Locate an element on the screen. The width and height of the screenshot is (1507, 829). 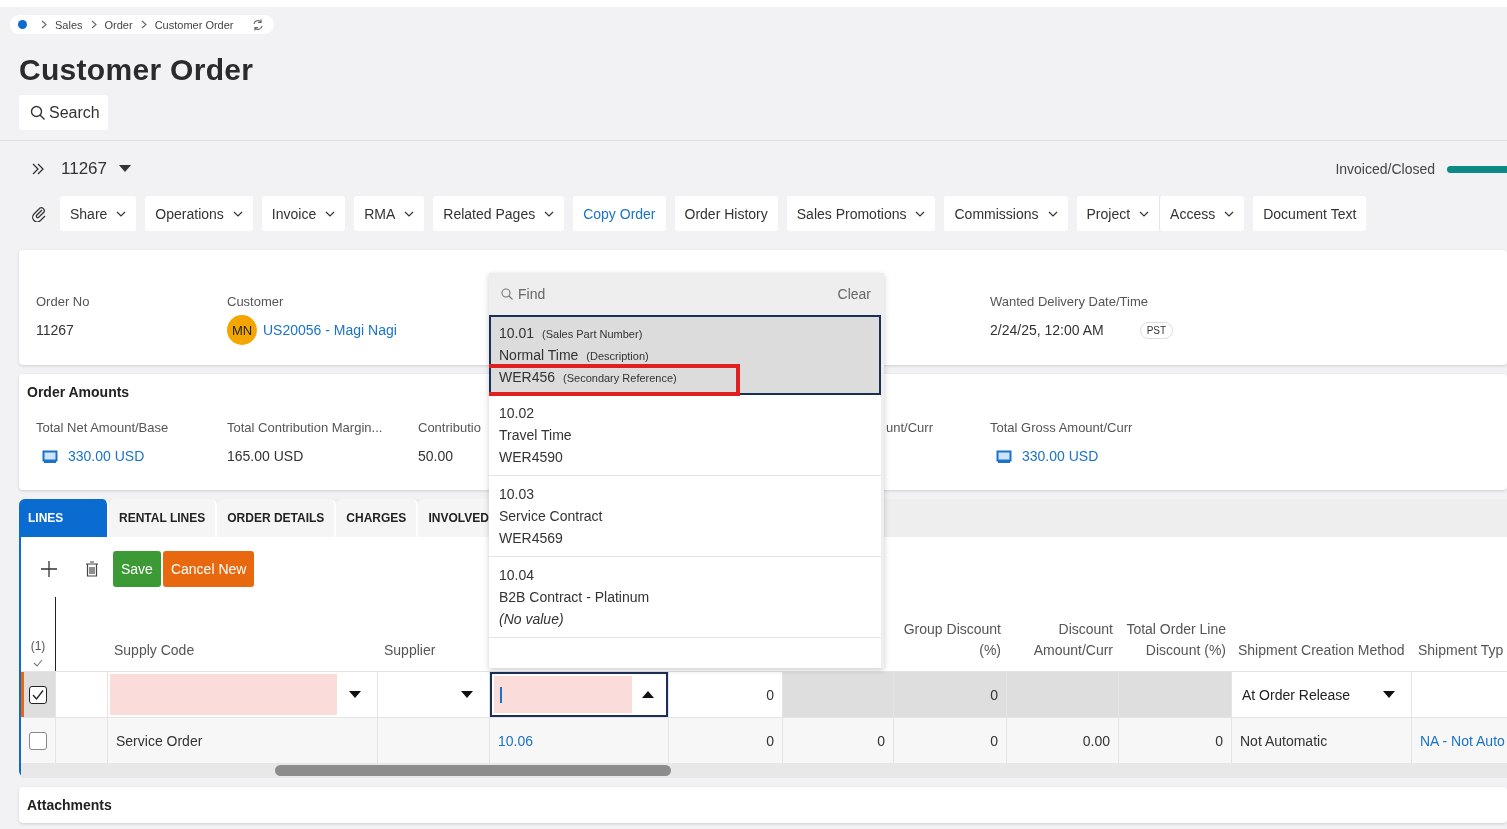
option-text: 10.01 is located at coordinates (517, 333).